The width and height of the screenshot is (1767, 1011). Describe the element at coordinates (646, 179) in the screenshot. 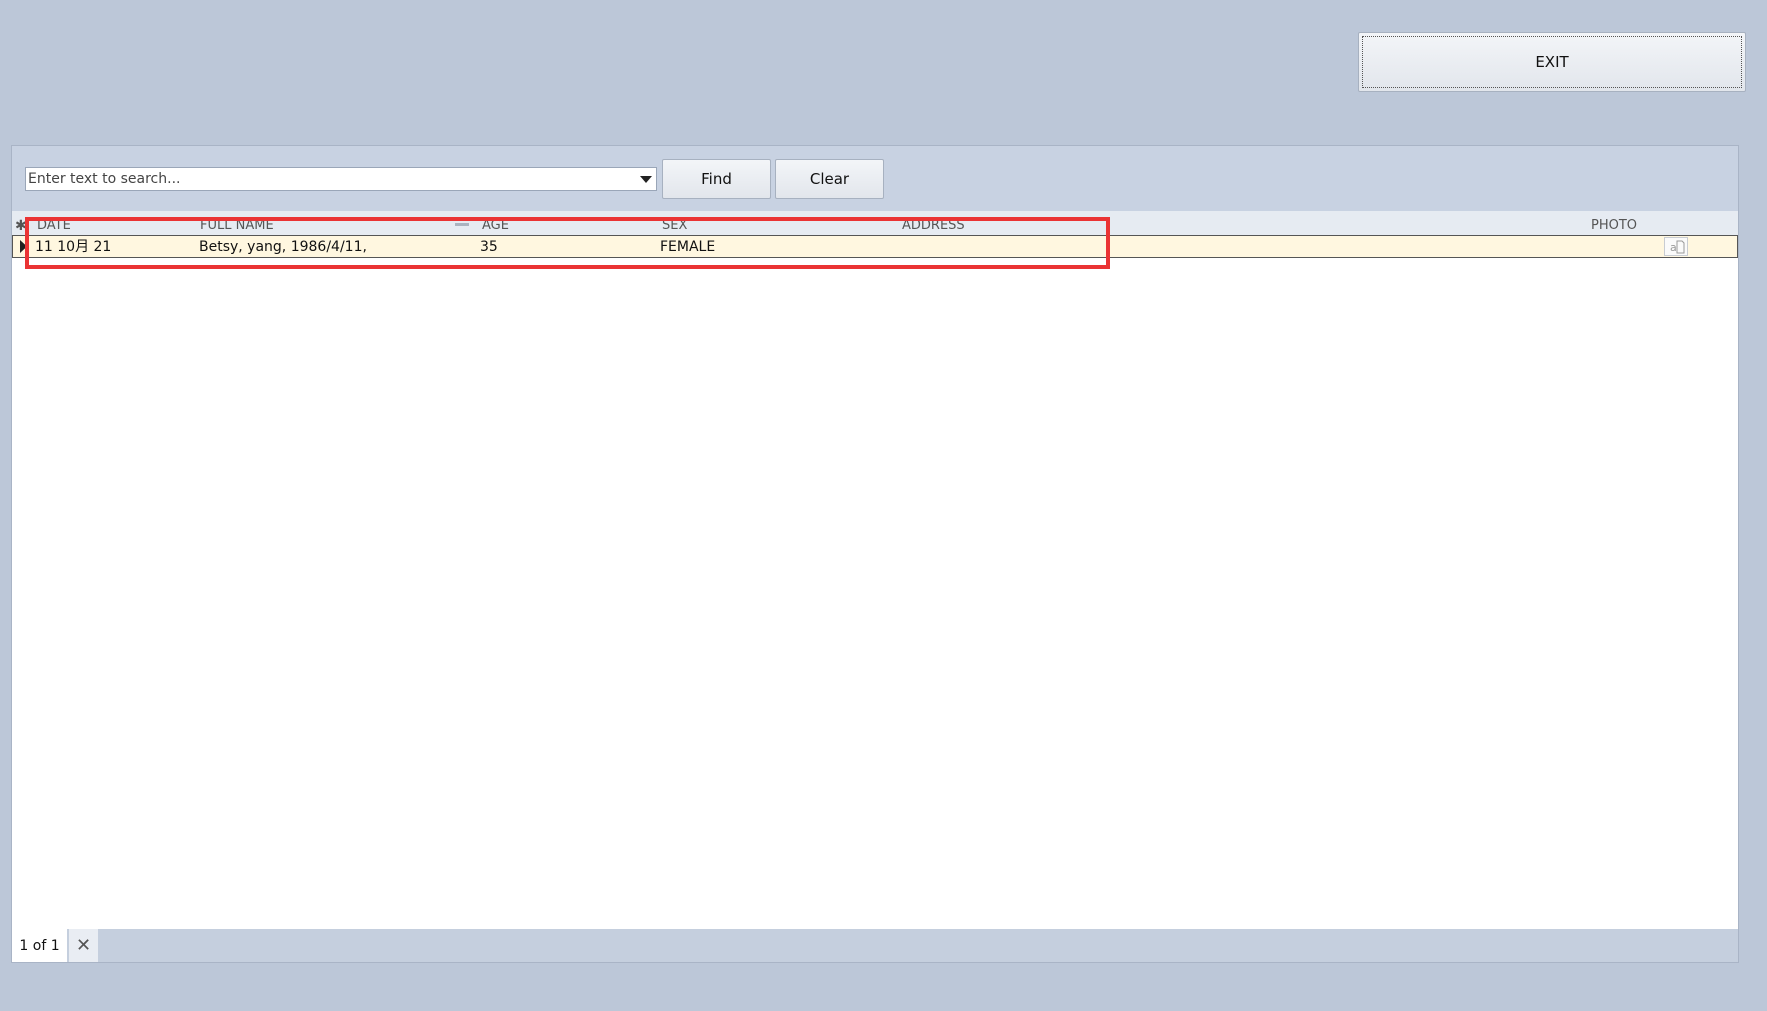

I see `chevron-down-icon` at that location.